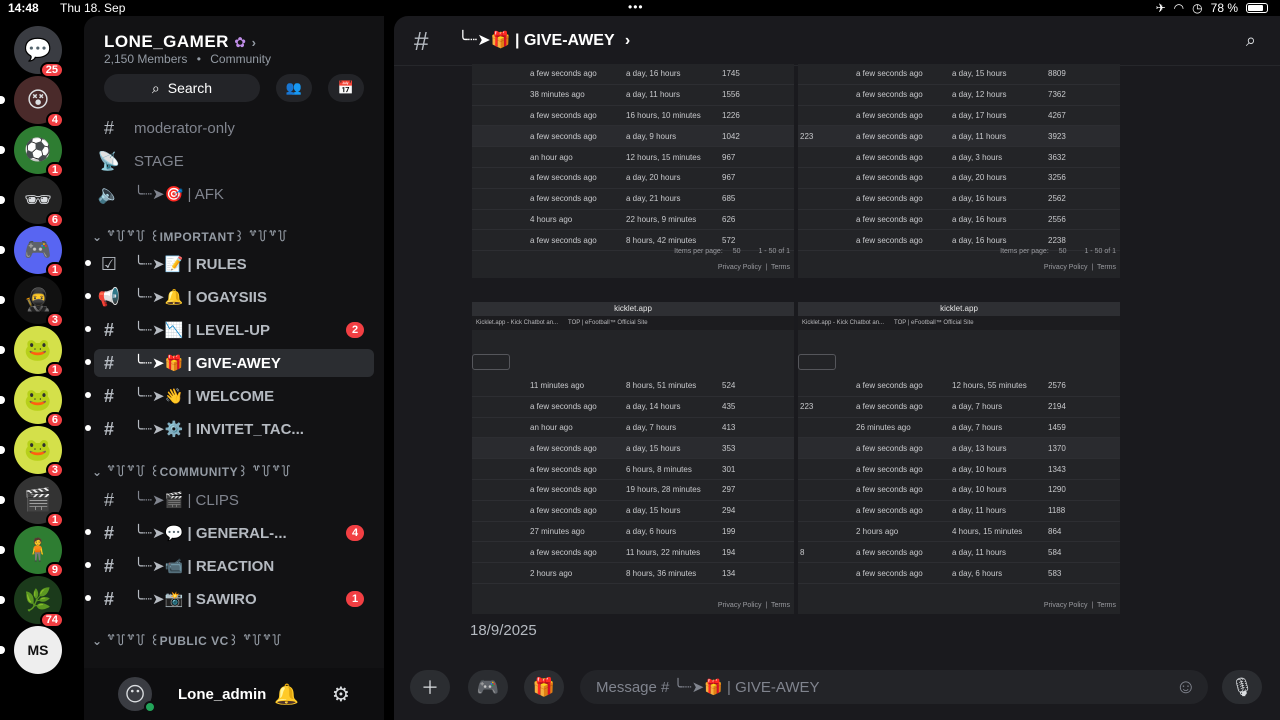  I want to click on channel-item: ☑ ╰┈➤📝 | RULES, so click(229, 264).